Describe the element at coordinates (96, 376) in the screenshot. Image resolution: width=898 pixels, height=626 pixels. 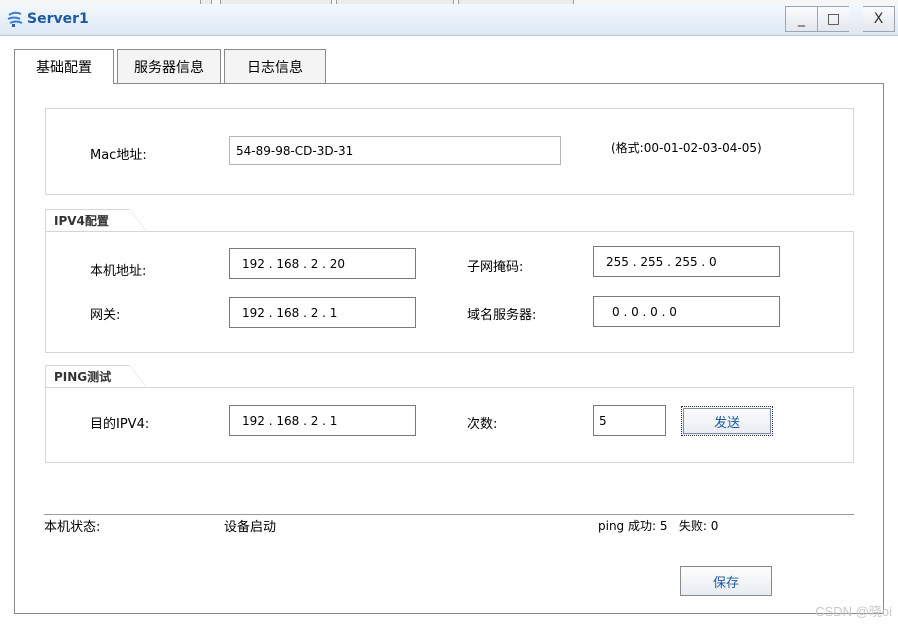
I see `ping-group-title: PING测试` at that location.